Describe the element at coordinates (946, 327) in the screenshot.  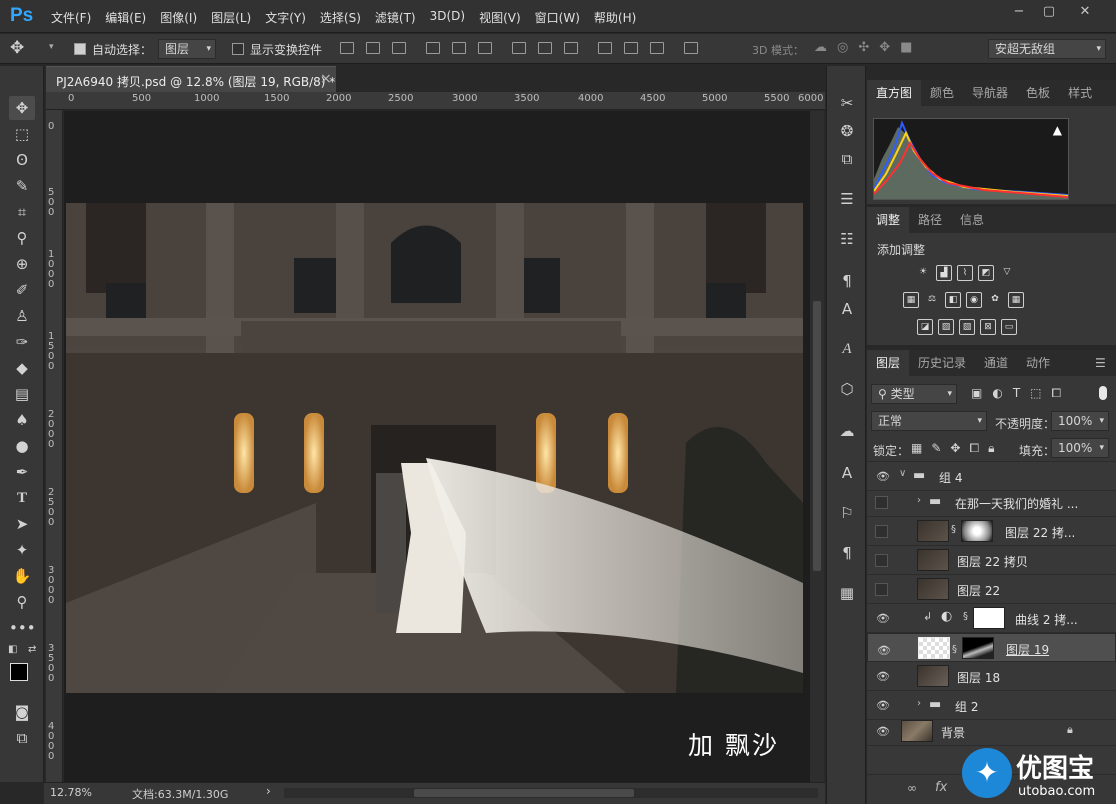
I see `posterize-icon: ▨` at that location.